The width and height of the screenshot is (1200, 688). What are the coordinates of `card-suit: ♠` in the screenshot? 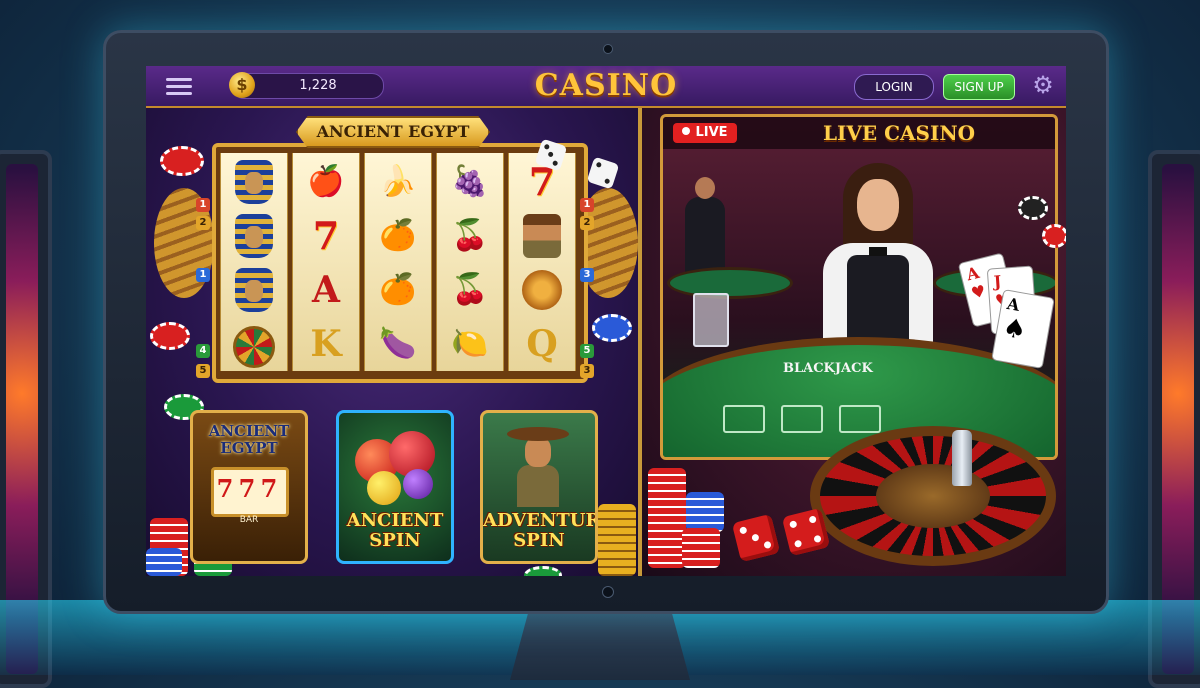 It's located at (1014, 329).